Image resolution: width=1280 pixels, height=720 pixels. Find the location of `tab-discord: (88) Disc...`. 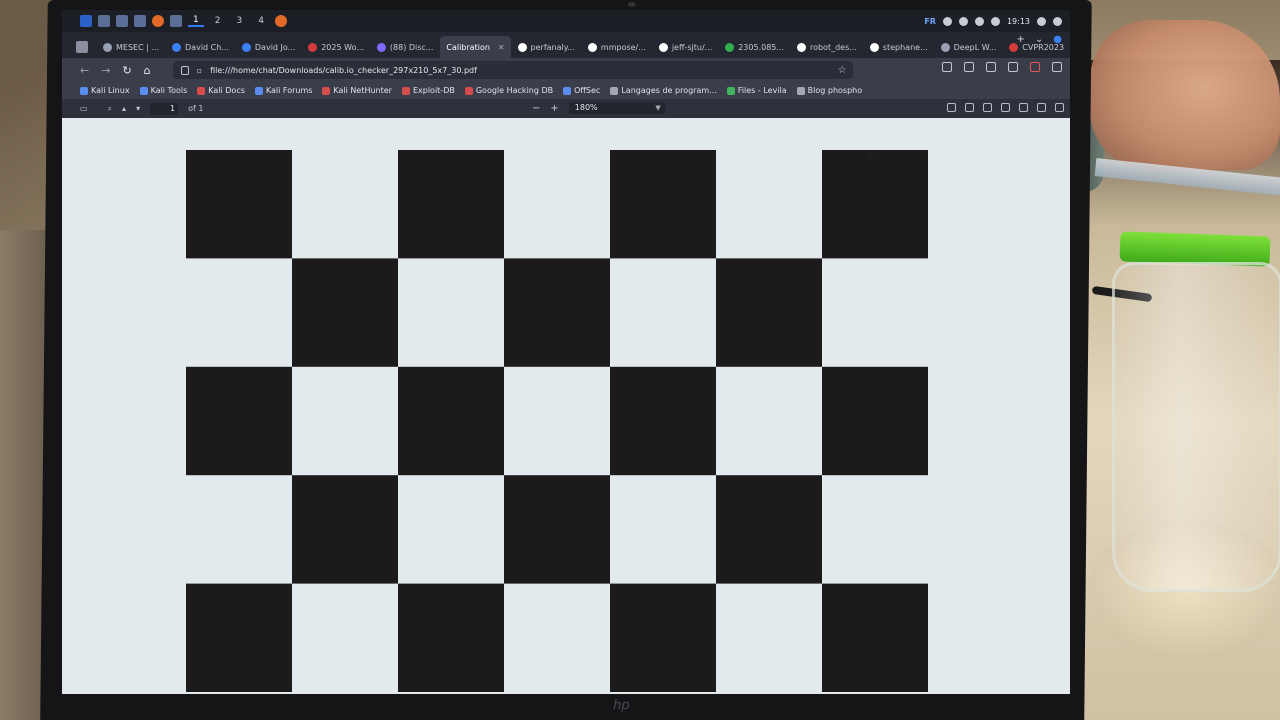

tab-discord: (88) Disc... is located at coordinates (405, 47).